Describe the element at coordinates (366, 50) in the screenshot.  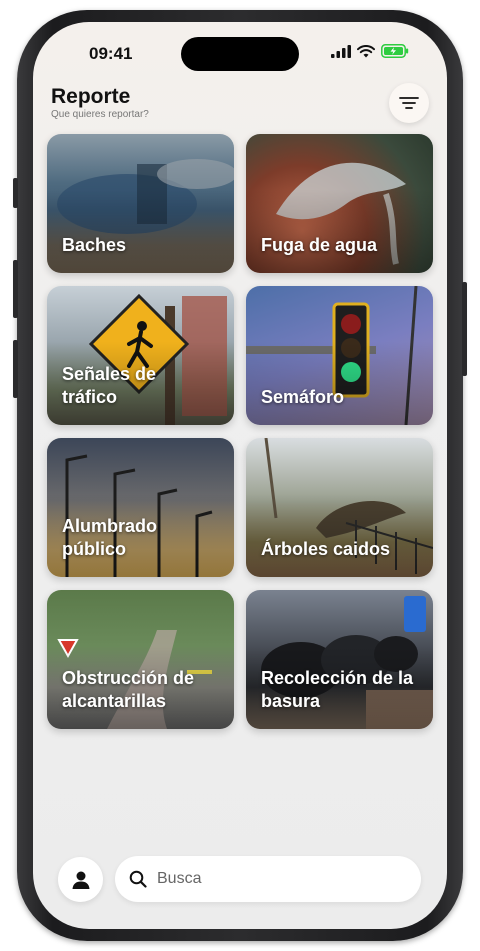
I see `wifi-icon` at that location.